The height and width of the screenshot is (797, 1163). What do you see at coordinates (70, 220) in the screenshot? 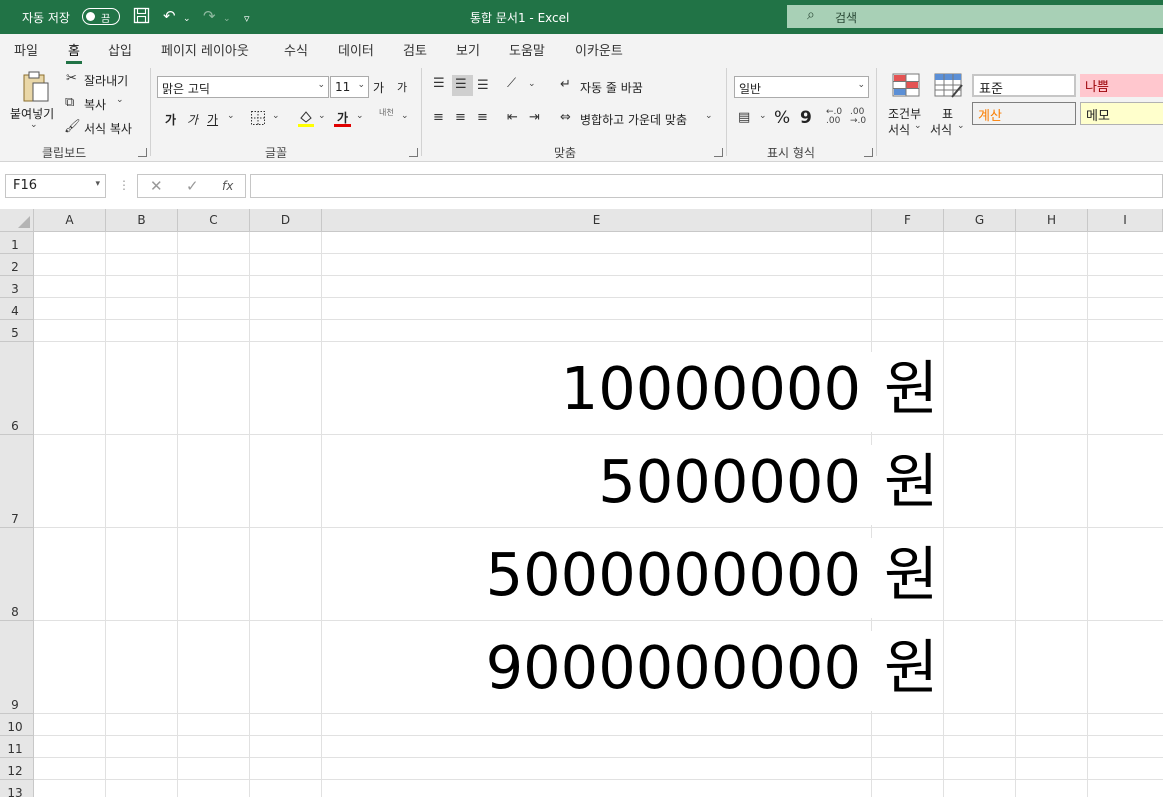
I see `column-header-a: A` at bounding box center [70, 220].